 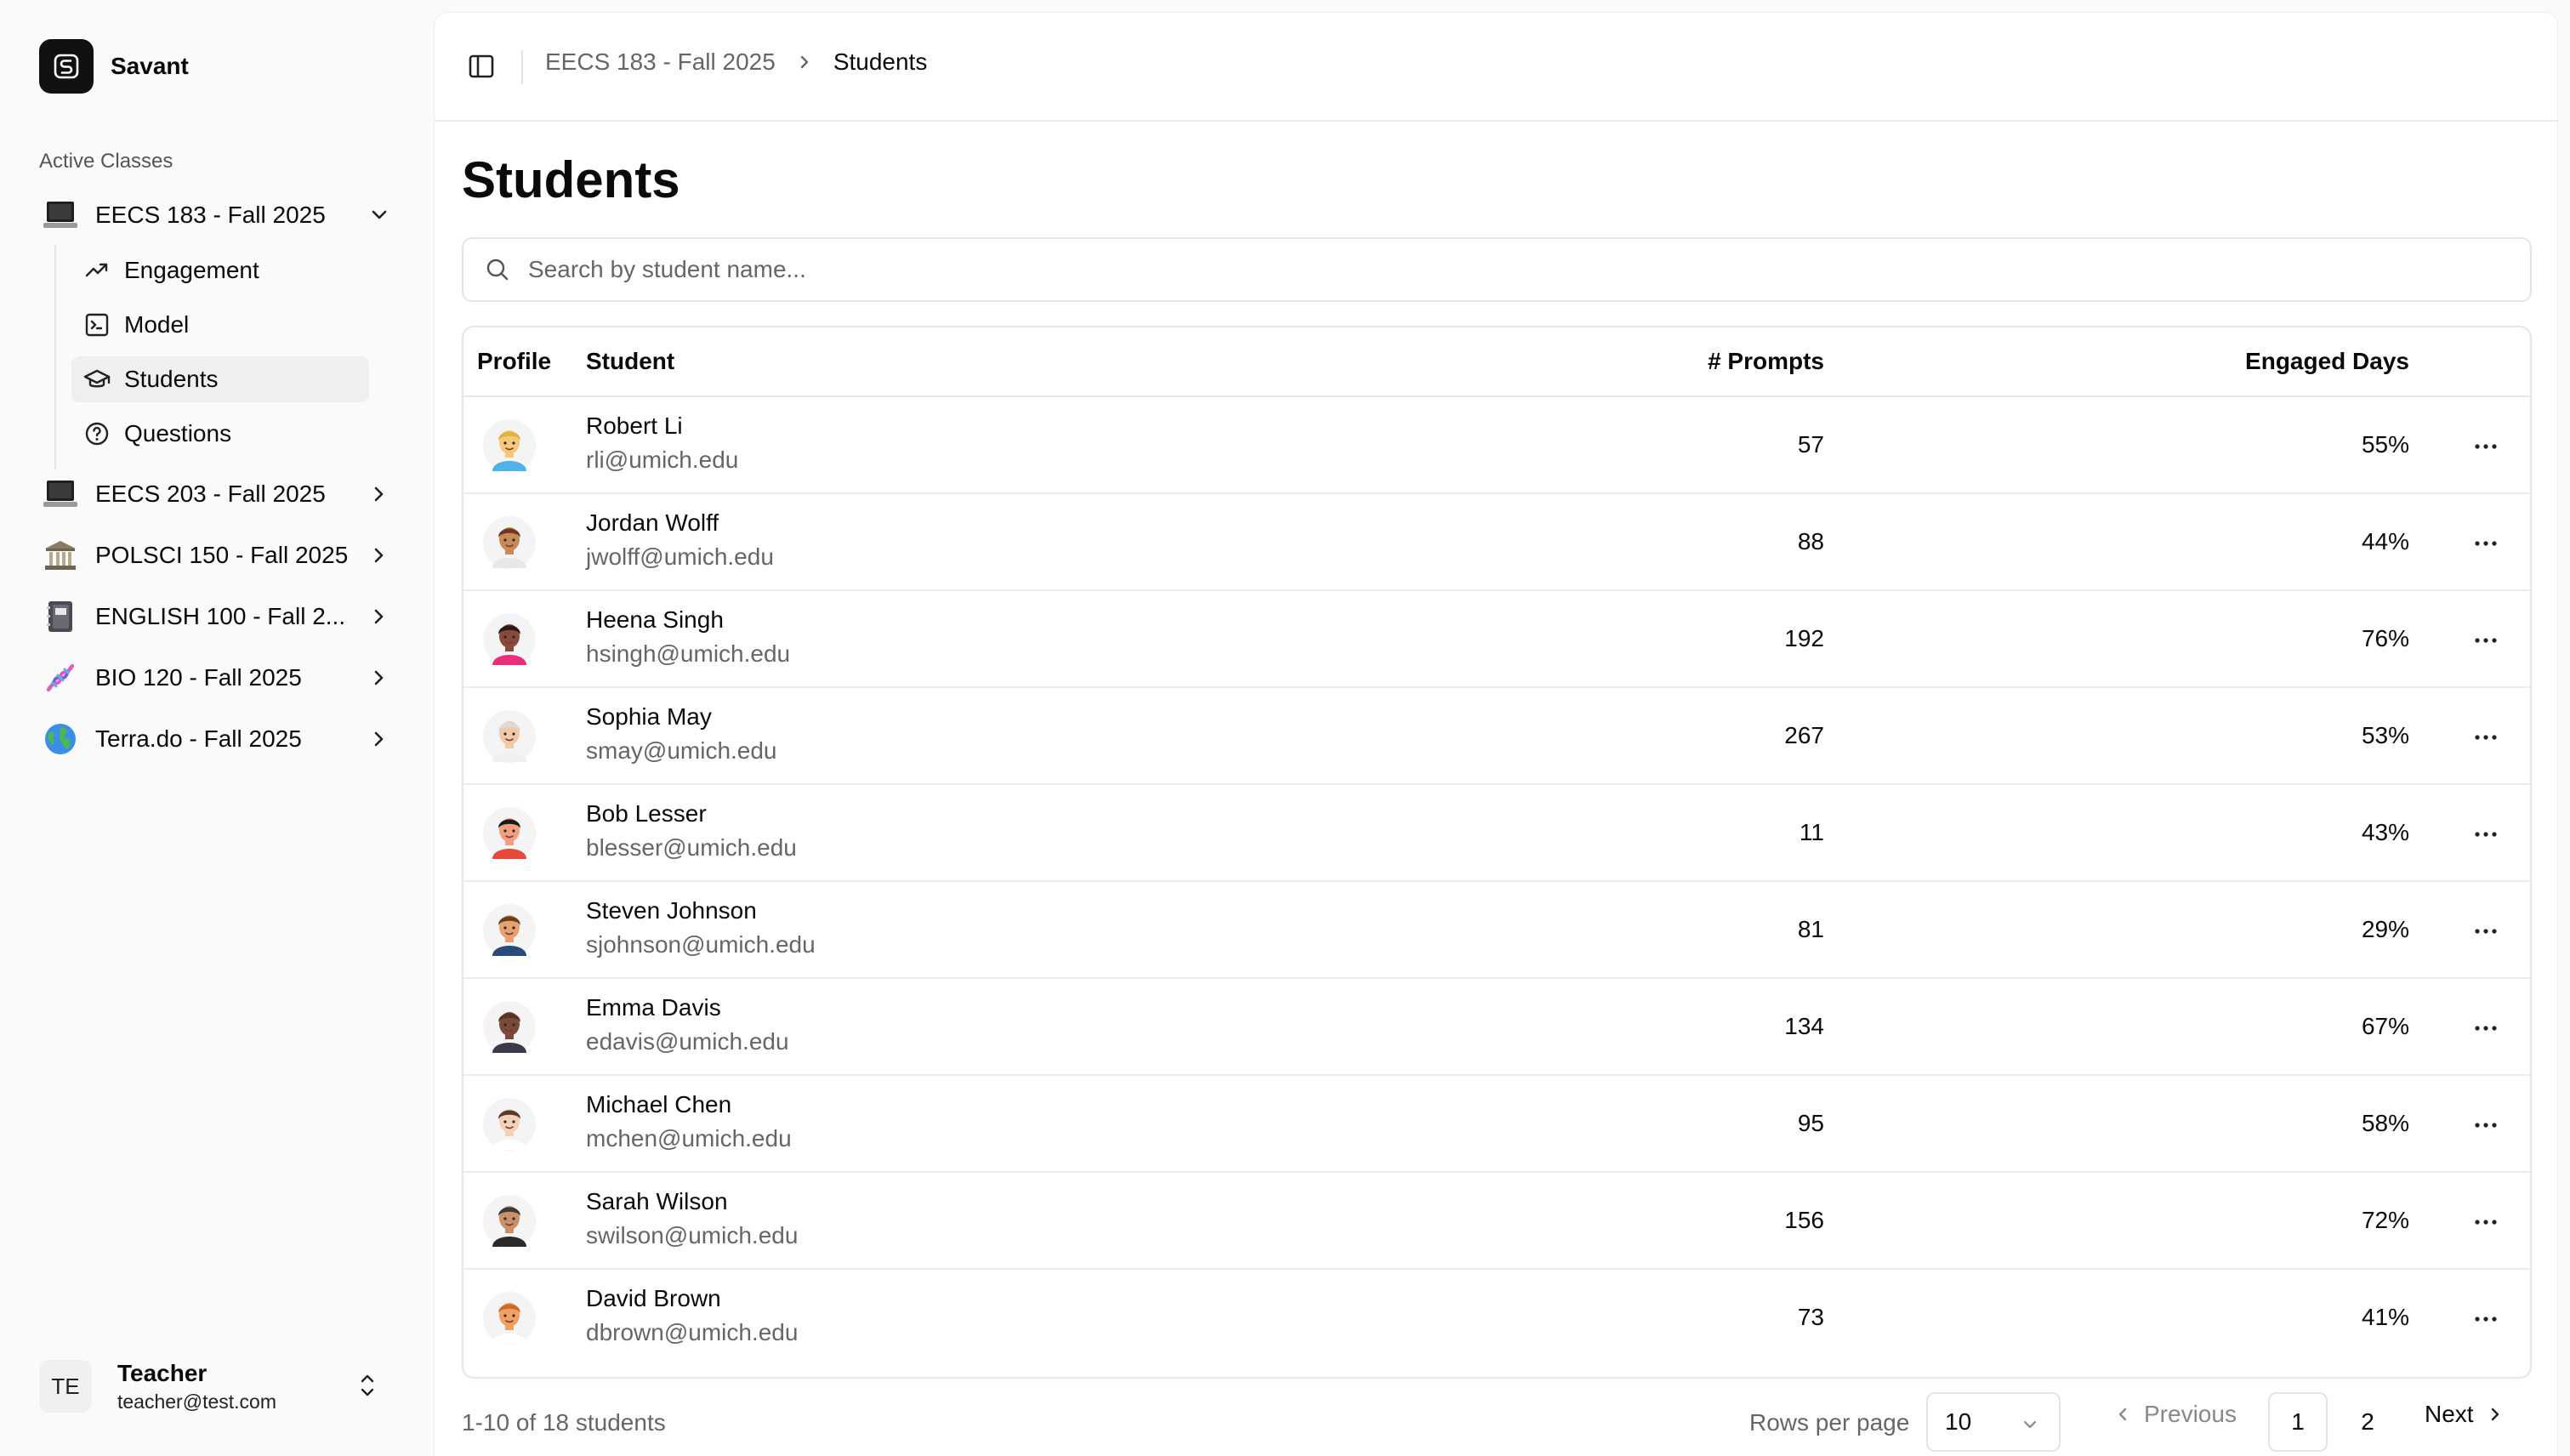 I want to click on rows-per-page-select: 10, so click(x=1993, y=1422).